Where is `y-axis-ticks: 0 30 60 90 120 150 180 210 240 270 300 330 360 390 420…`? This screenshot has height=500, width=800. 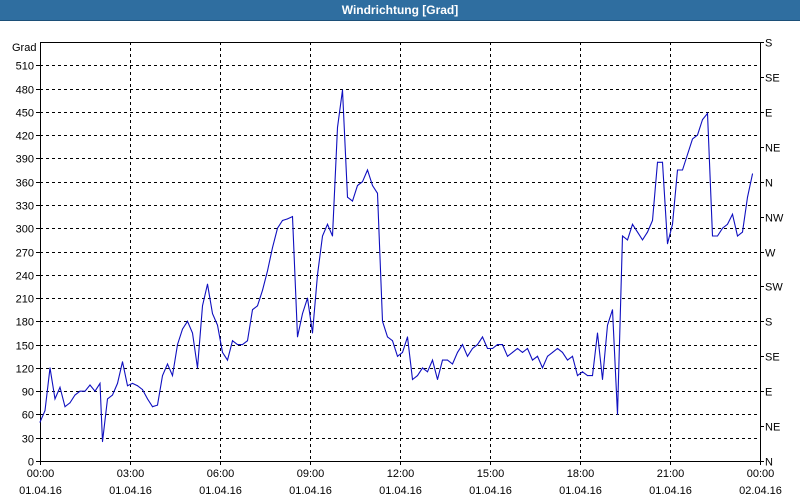 y-axis-ticks: 0 30 60 90 120 150 180 210 240 270 300 330 360 390 420… is located at coordinates (28, 265).